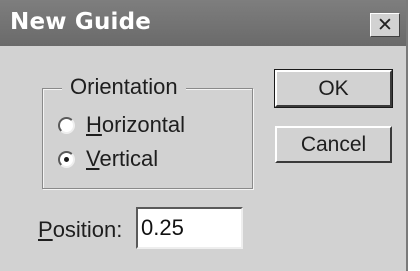  I want to click on ok-button: OK, so click(333, 88).